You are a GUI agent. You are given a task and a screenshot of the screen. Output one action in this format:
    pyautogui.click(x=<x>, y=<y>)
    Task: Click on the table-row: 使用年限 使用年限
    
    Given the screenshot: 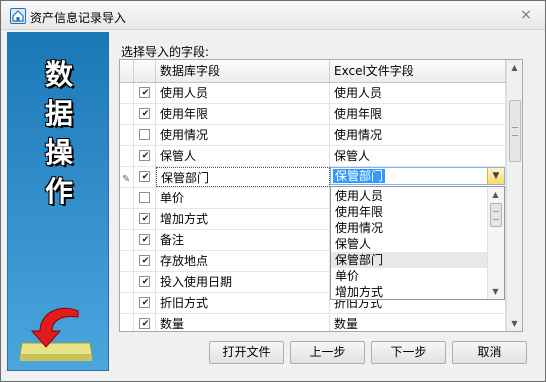 What is the action you would take?
    pyautogui.click(x=313, y=114)
    